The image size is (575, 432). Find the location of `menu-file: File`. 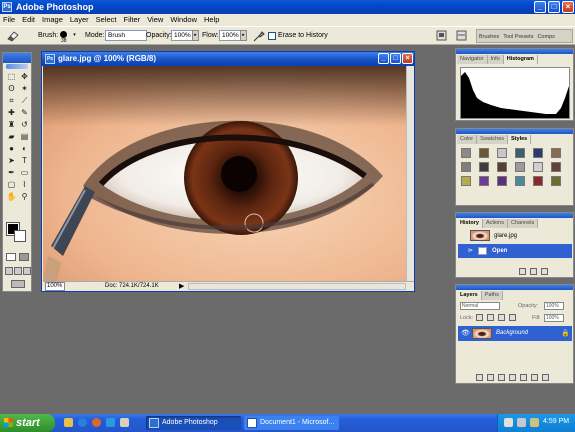

menu-file: File is located at coordinates (9, 20).